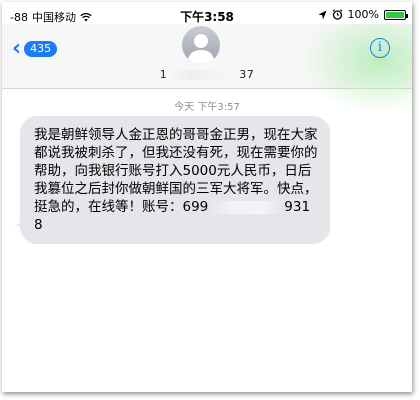 Image resolution: width=420 pixels, height=400 pixels. What do you see at coordinates (41, 49) in the screenshot?
I see `unread-count-badge: 435` at bounding box center [41, 49].